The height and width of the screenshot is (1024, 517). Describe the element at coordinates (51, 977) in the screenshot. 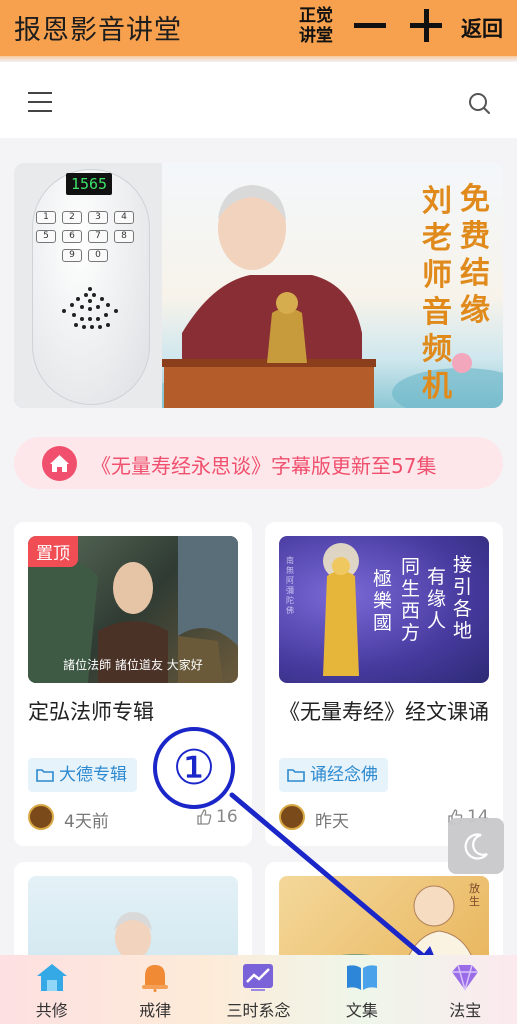

I see `house-icon` at that location.